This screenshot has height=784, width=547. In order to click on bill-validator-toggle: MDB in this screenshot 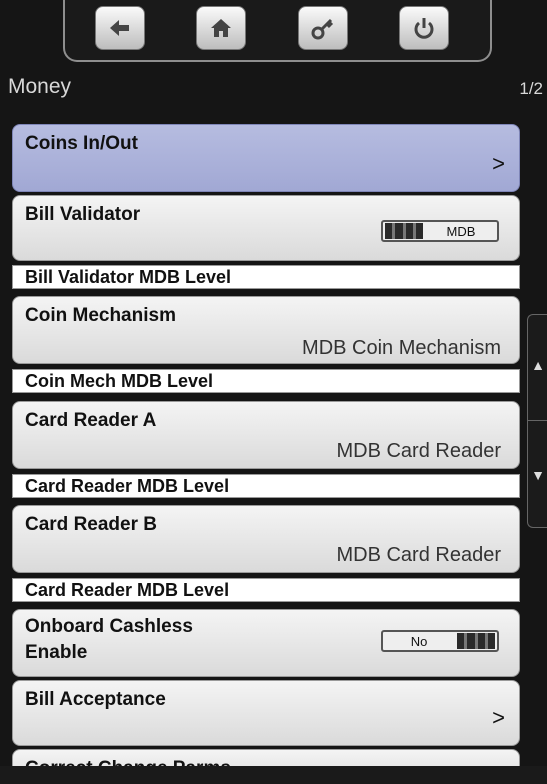, I will do `click(440, 231)`.